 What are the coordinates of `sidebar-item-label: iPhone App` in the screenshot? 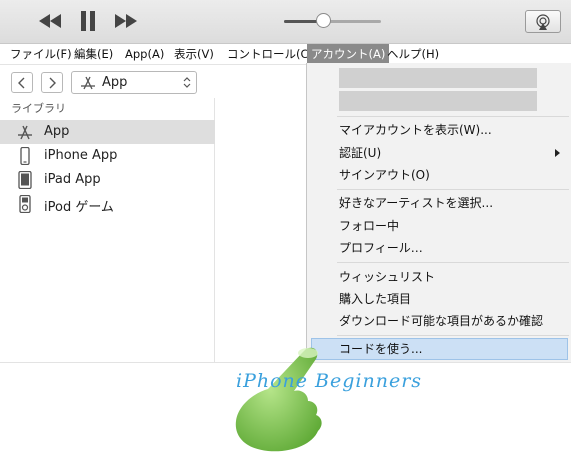 It's located at (81, 155).